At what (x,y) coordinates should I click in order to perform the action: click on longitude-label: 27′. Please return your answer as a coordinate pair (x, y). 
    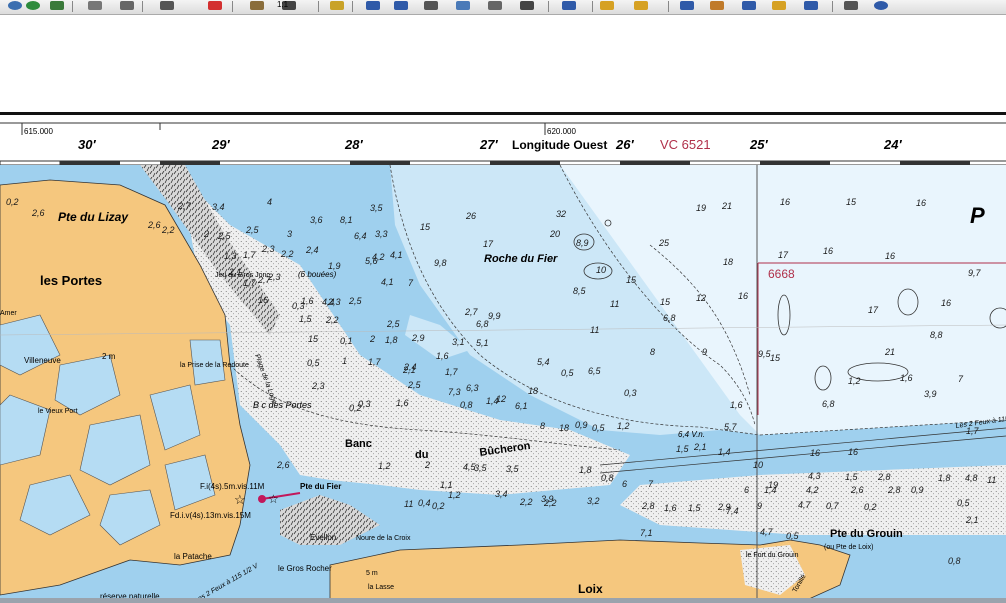
    Looking at the image, I should click on (488, 144).